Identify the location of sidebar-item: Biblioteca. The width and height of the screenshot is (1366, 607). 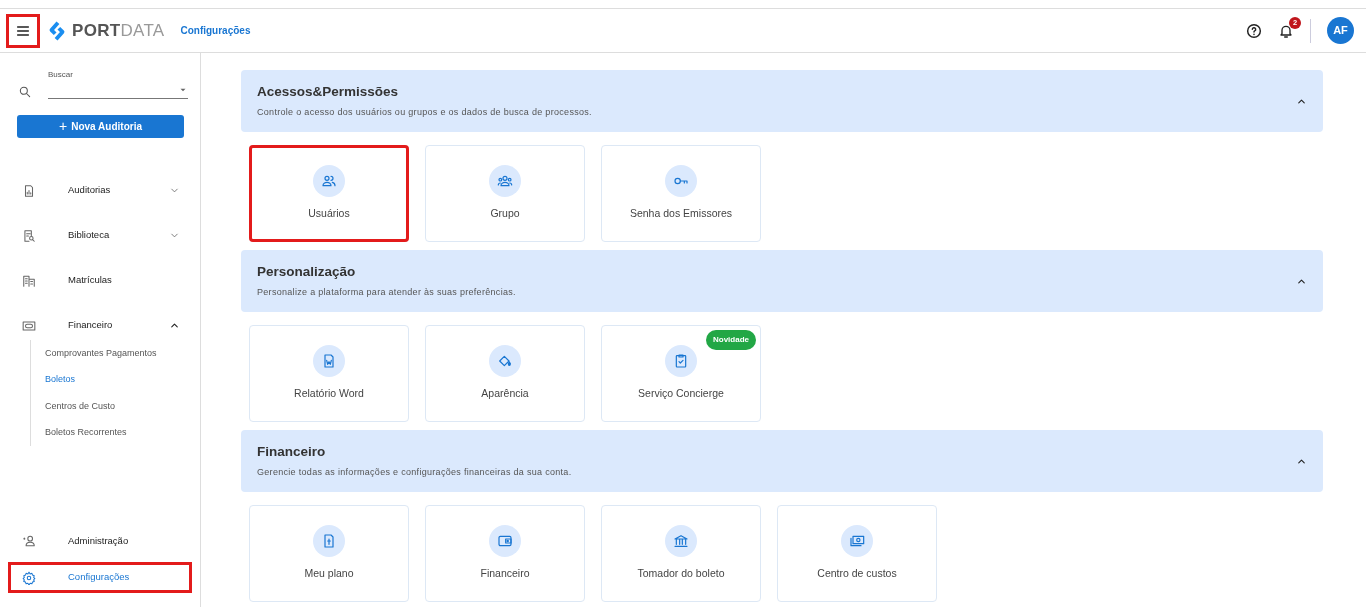
(100, 235).